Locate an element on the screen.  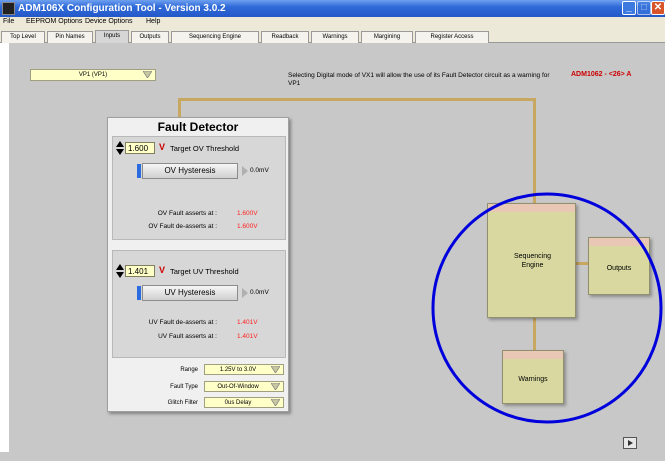
outputs-block: Outputs is located at coordinates (619, 266).